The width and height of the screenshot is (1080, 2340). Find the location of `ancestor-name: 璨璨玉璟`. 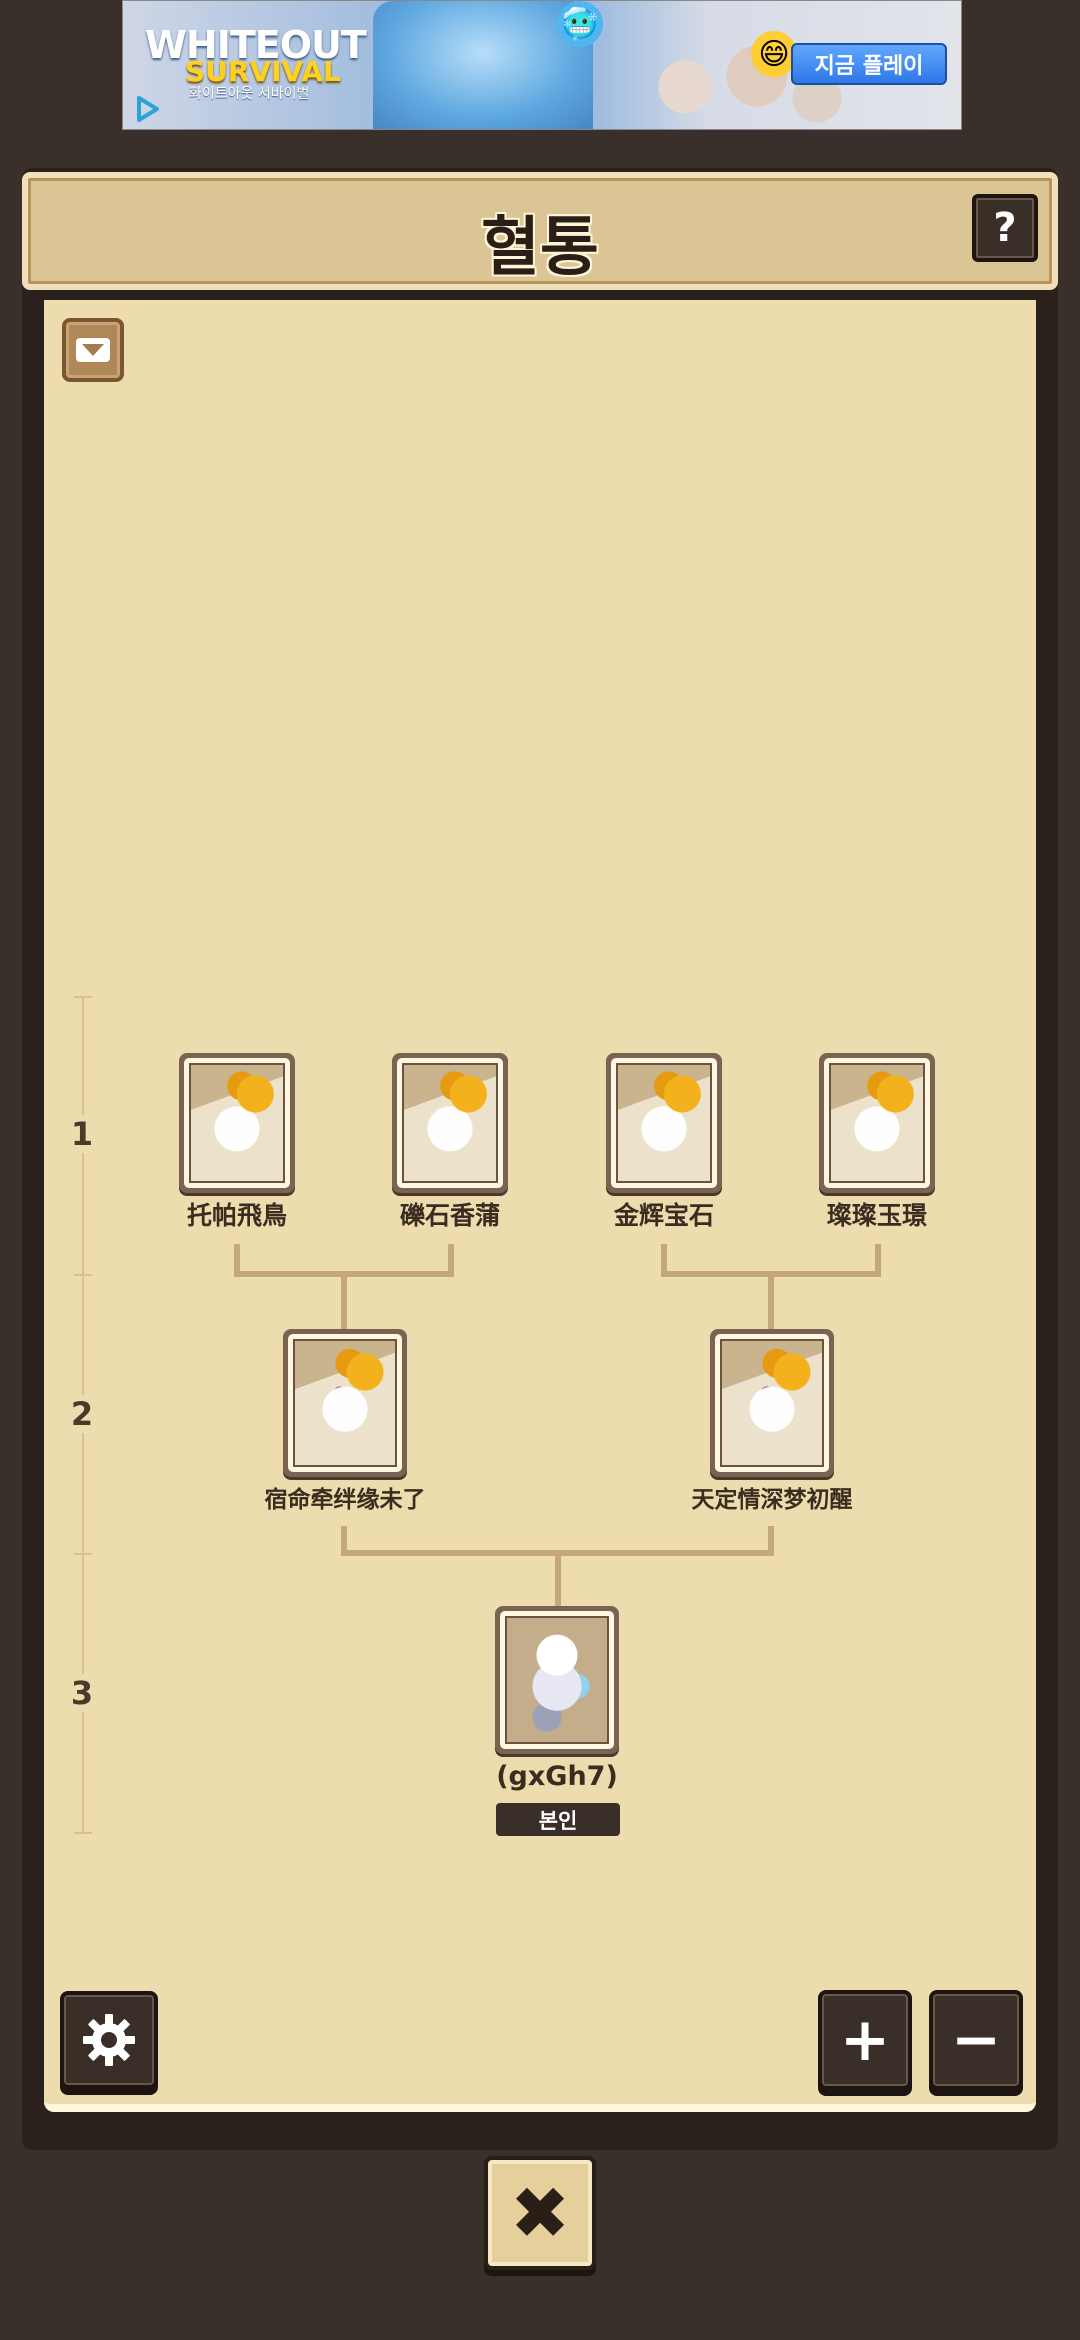

ancestor-name: 璨璨玉璟 is located at coordinates (876, 1215).